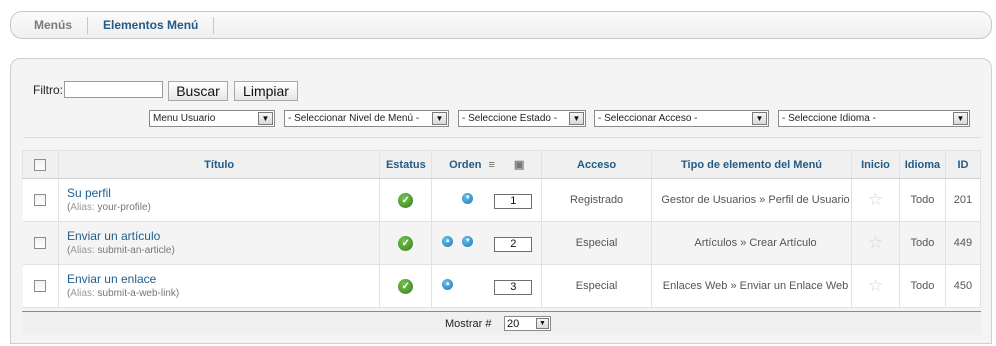 This screenshot has height=346, width=996. What do you see at coordinates (513, 244) in the screenshot?
I see `order-input: 2` at bounding box center [513, 244].